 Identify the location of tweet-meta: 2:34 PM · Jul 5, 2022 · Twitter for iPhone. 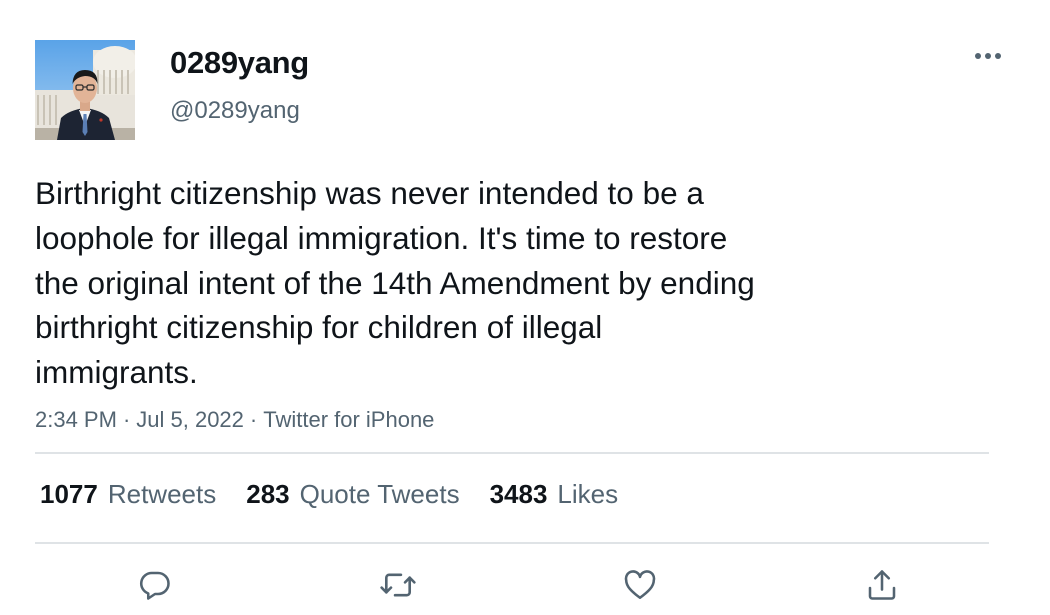
(234, 420).